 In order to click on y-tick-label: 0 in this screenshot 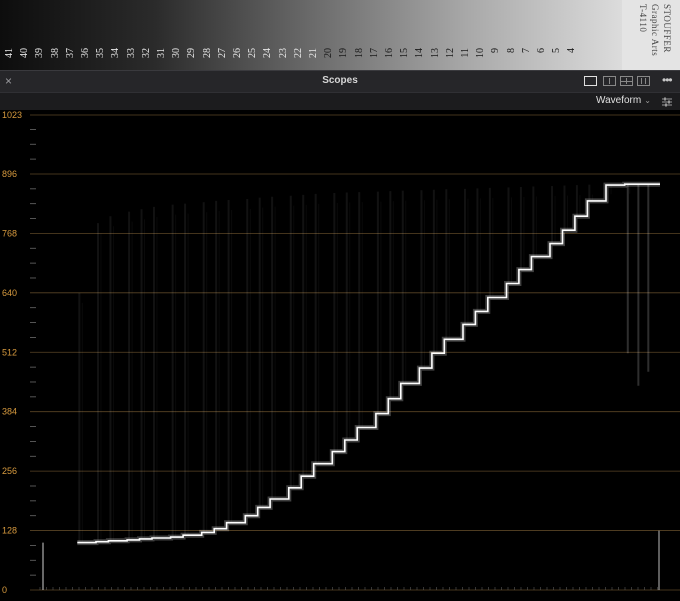, I will do `click(4, 590)`.